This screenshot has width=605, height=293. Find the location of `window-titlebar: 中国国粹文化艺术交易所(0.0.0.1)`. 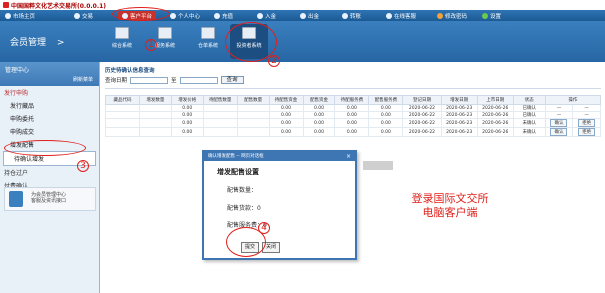

window-titlebar: 中国国粹文化艺术交易所(0.0.0.1) is located at coordinates (302, 5).